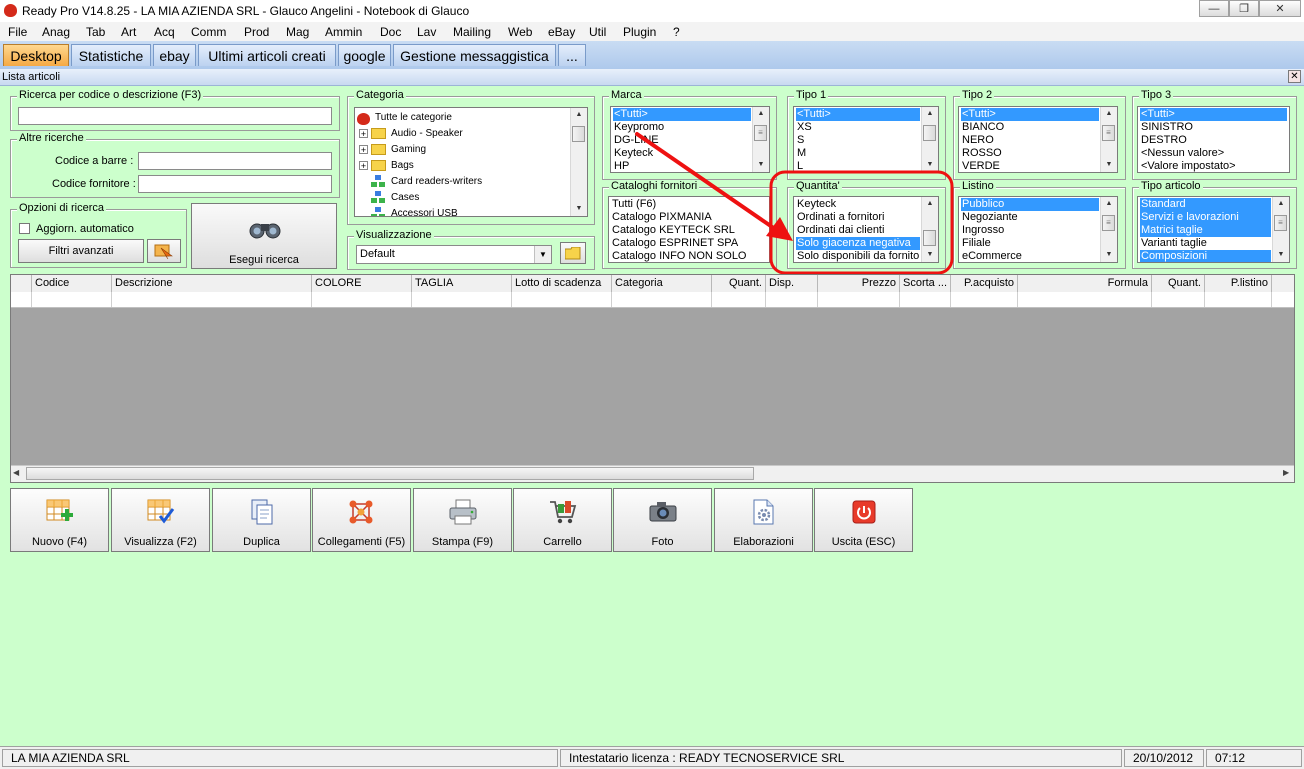  I want to click on view-select: Default ▼, so click(454, 254).